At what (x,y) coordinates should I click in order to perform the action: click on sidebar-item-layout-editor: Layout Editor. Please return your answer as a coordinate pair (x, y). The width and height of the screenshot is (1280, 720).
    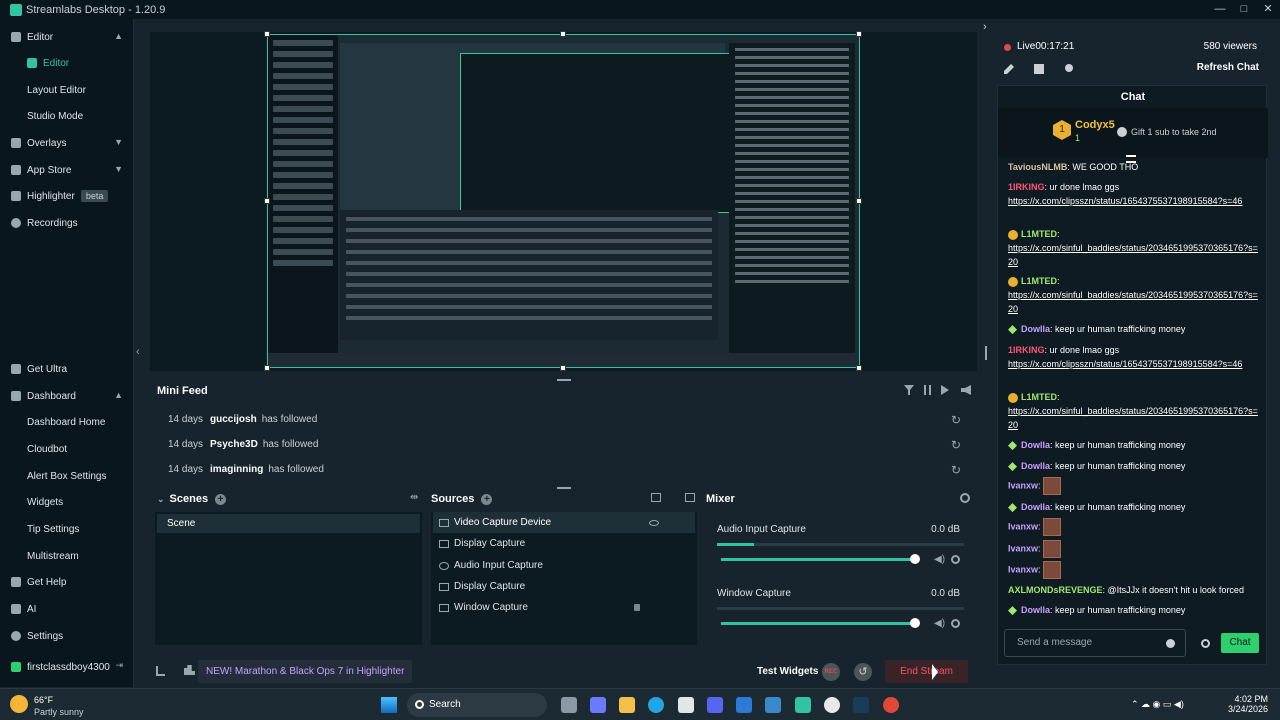
    Looking at the image, I should click on (67, 90).